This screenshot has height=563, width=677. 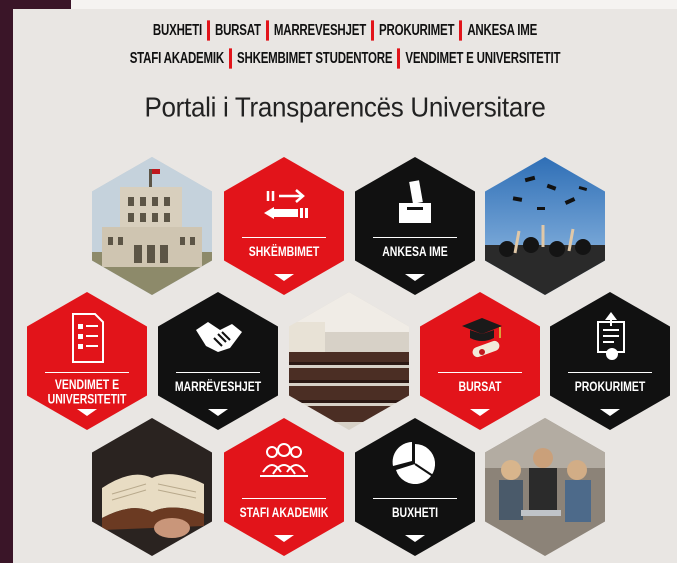 What do you see at coordinates (610, 387) in the screenshot?
I see `tile-label: PROKURIMET` at bounding box center [610, 387].